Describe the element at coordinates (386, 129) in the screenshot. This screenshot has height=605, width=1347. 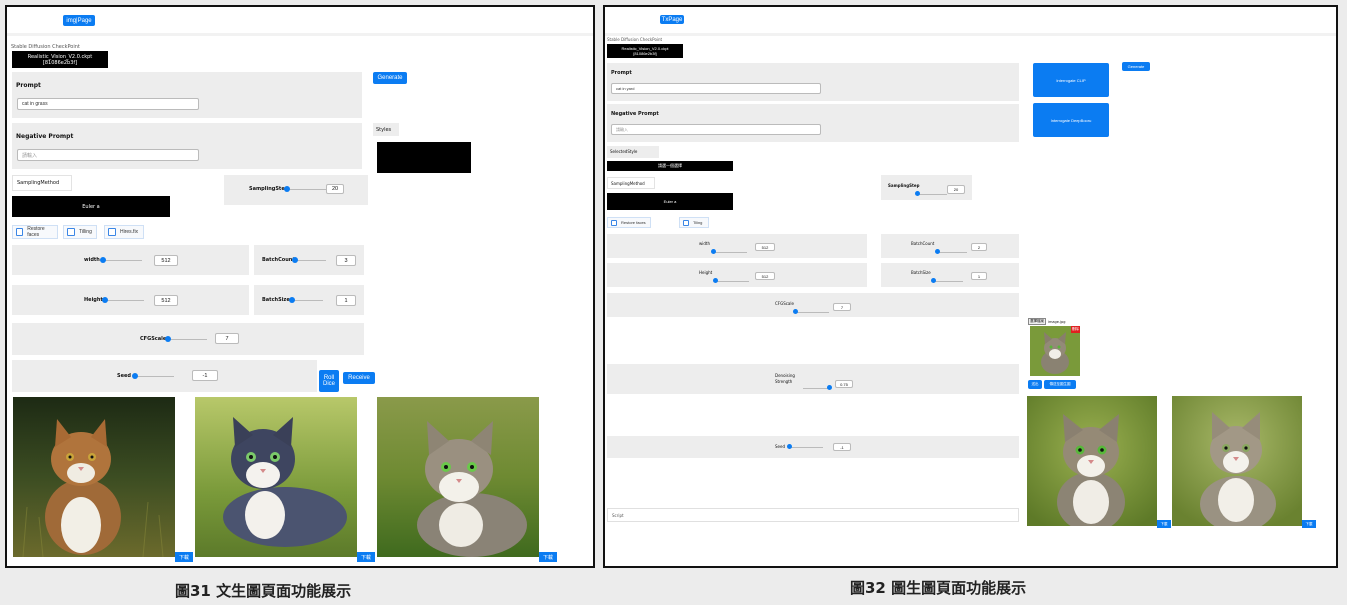
I see `styles-label: Styles` at that location.